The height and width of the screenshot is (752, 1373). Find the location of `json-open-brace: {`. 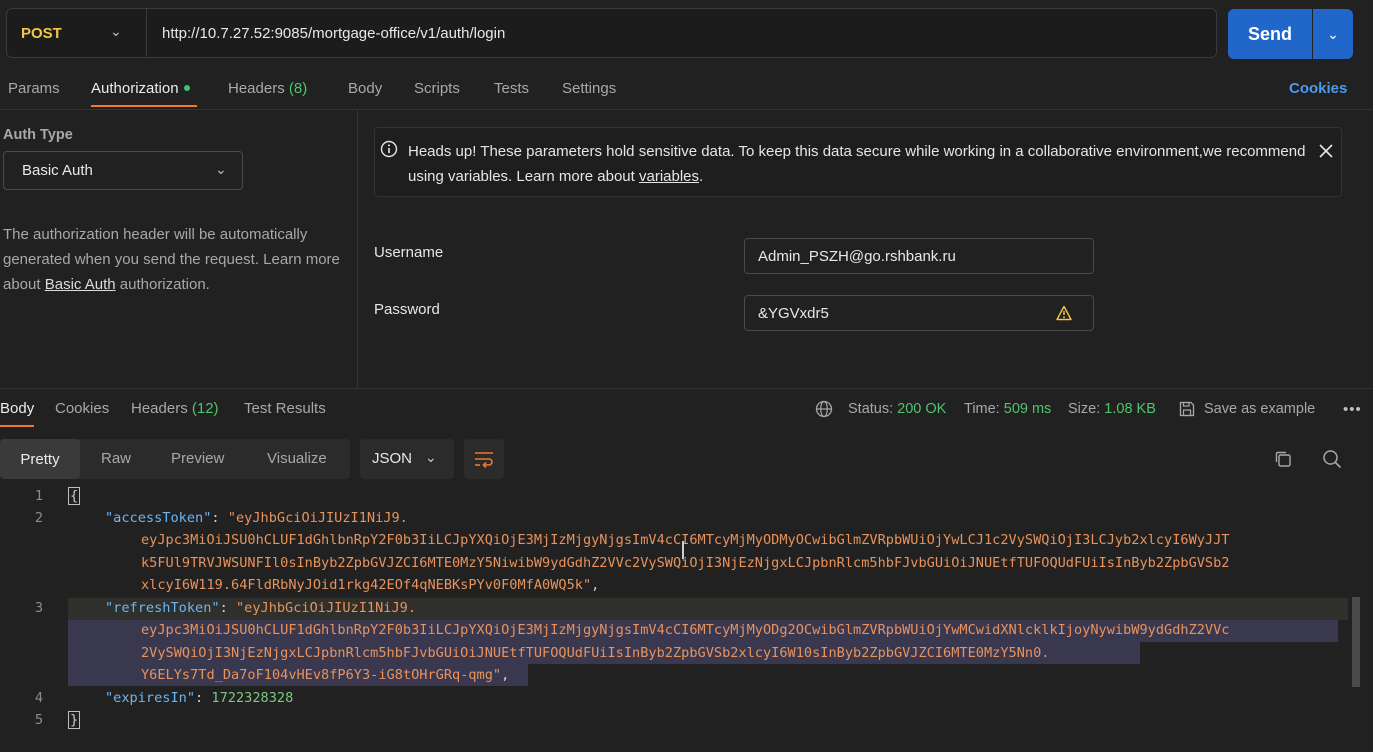

json-open-brace: { is located at coordinates (74, 496).